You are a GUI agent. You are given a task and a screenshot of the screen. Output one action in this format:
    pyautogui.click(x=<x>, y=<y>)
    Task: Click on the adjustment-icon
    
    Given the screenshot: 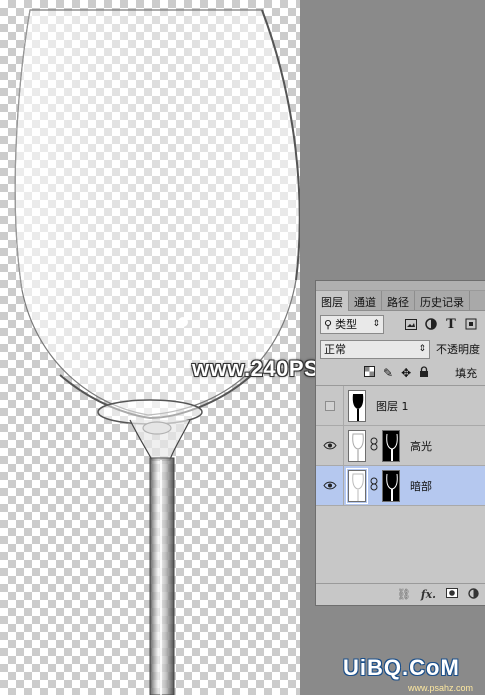 What is the action you would take?
    pyautogui.click(x=473, y=594)
    